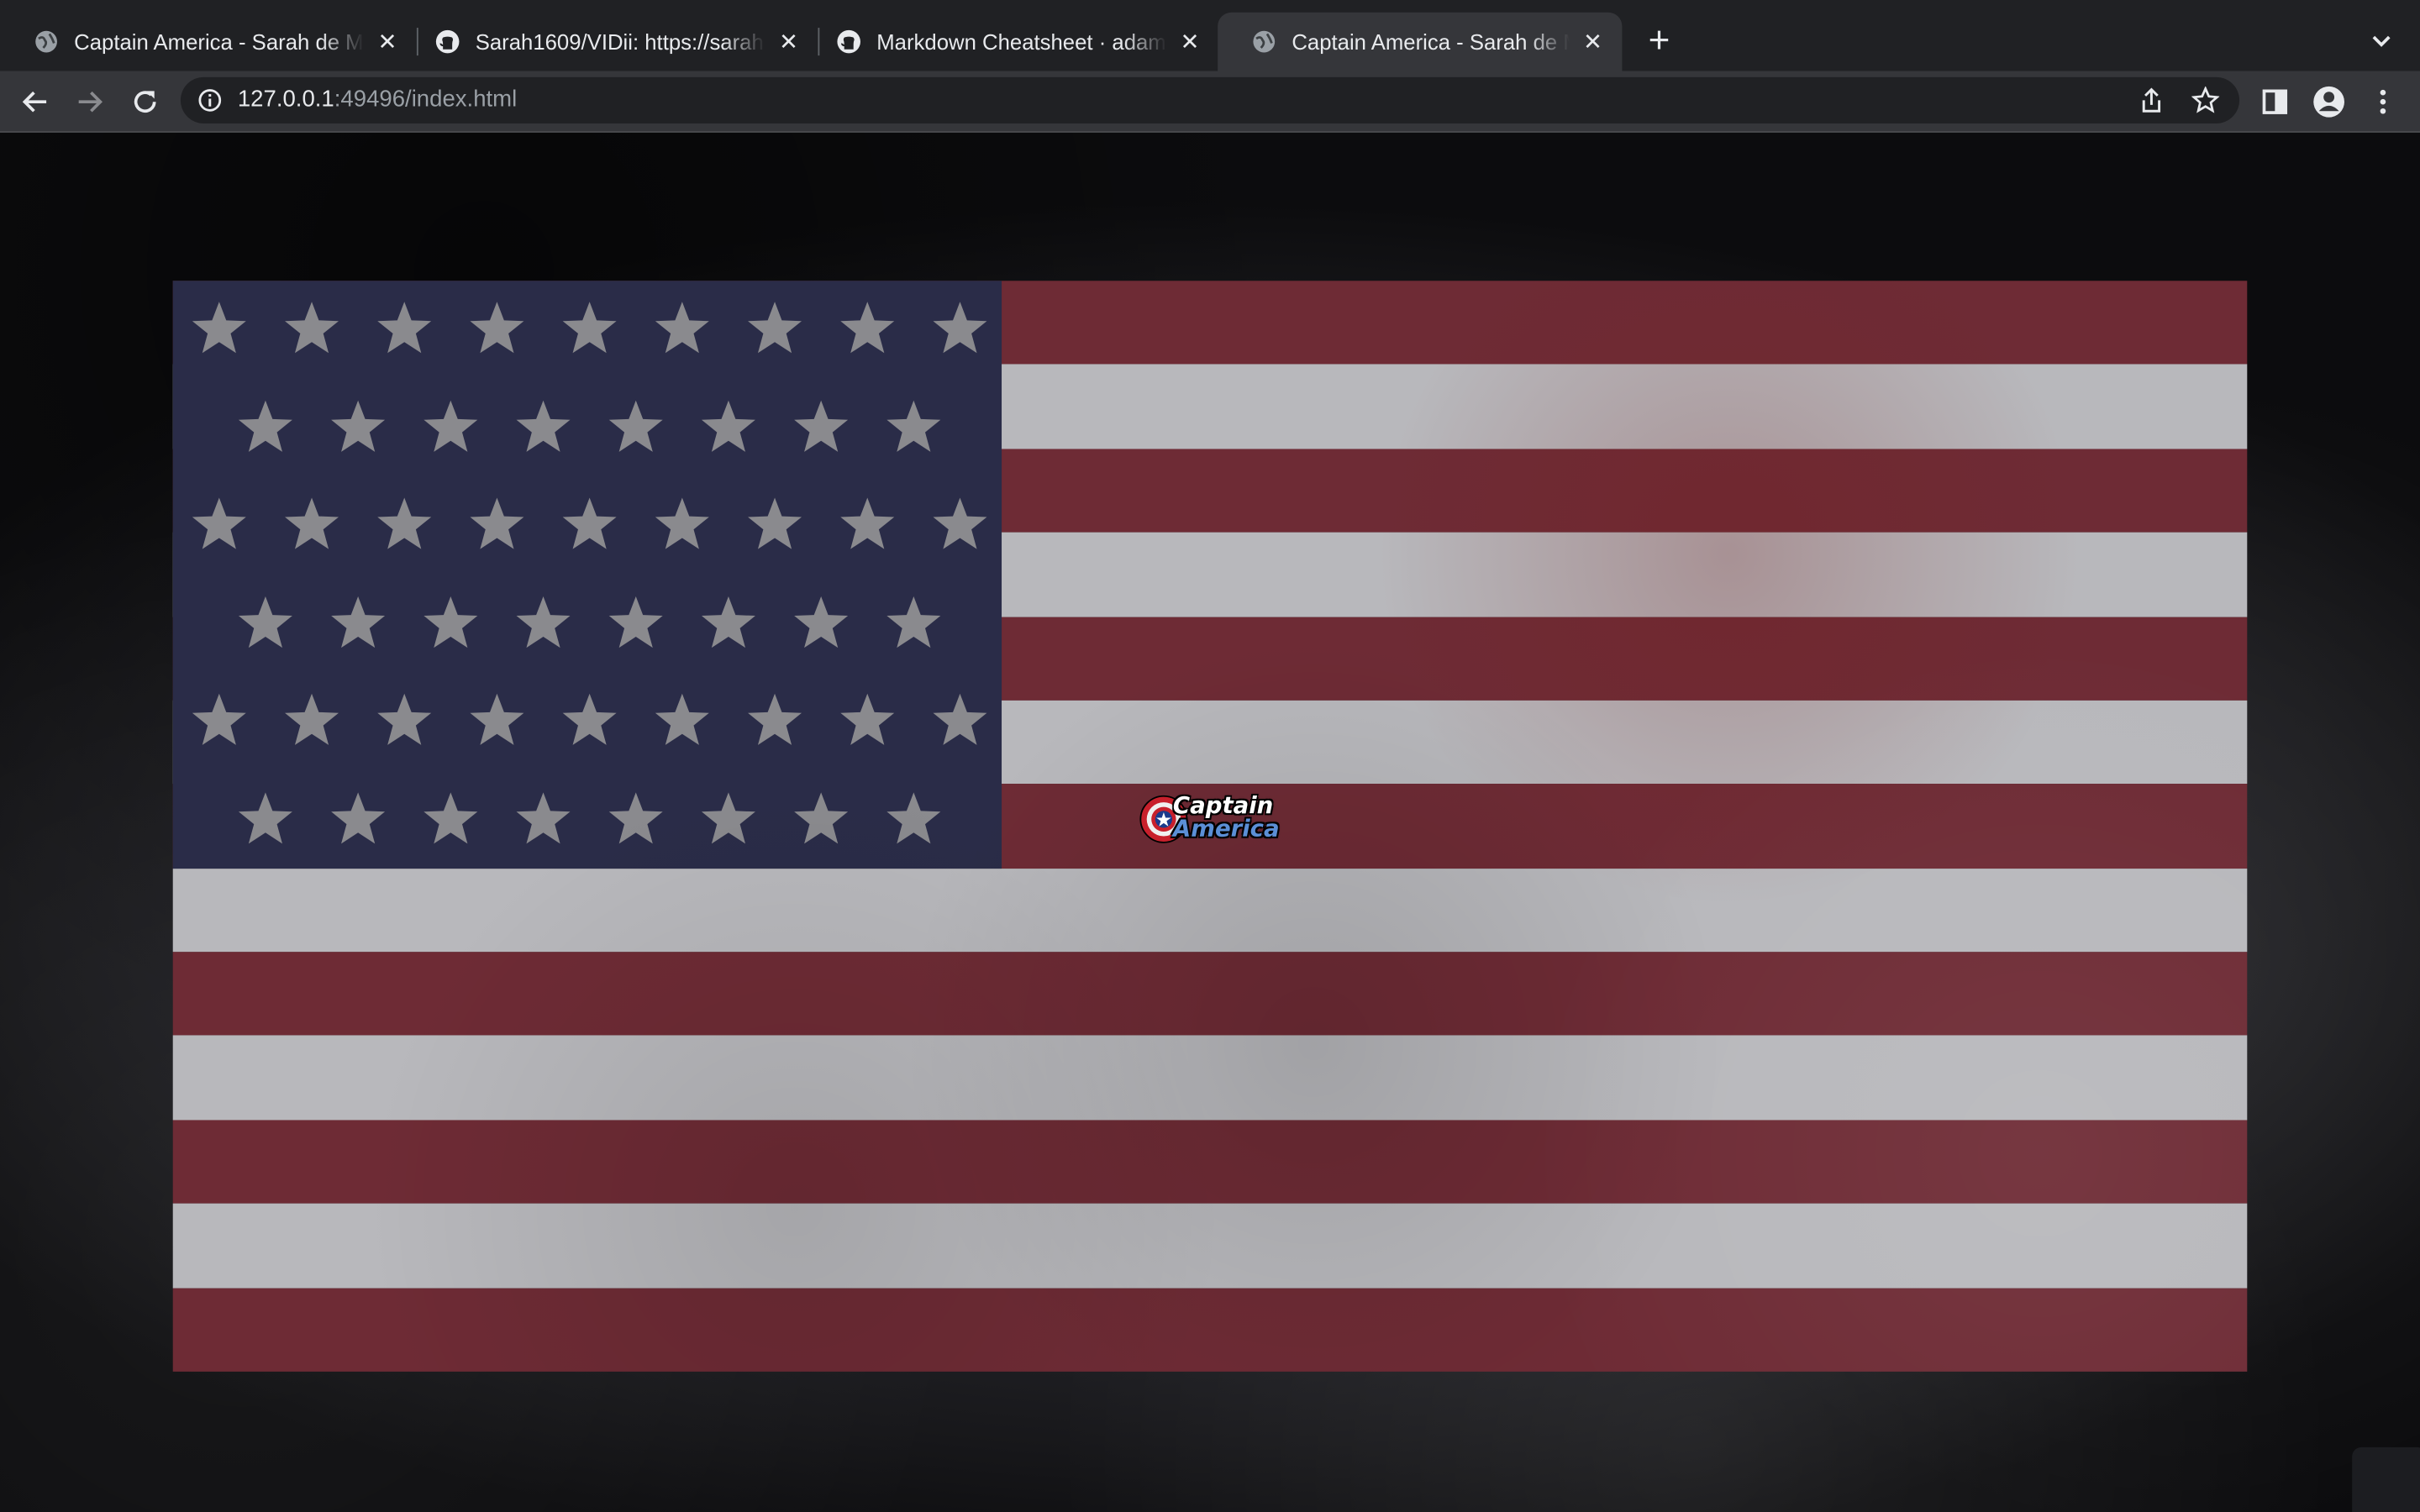 The image size is (2420, 1512). I want to click on tab-vidii-github: Sarah1609/VIDii: https://sarah1 ✕, so click(610, 42).